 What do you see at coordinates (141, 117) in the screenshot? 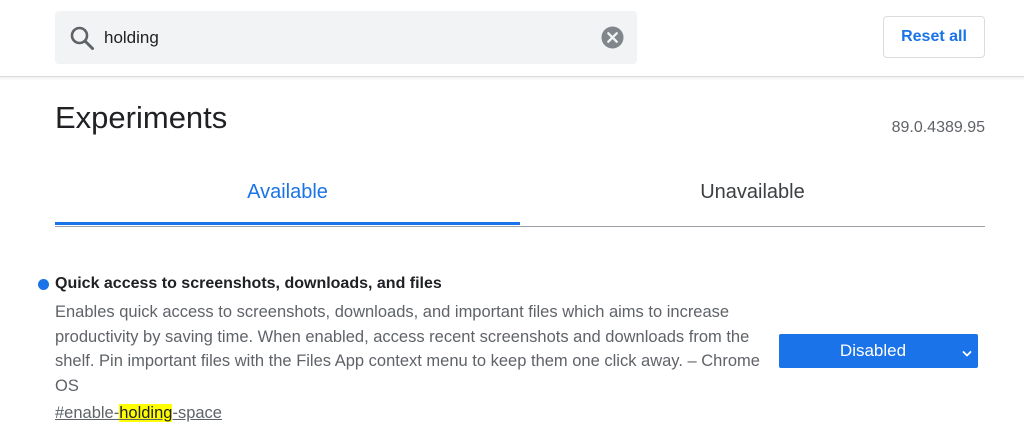
I see `page-title: Experiments` at bounding box center [141, 117].